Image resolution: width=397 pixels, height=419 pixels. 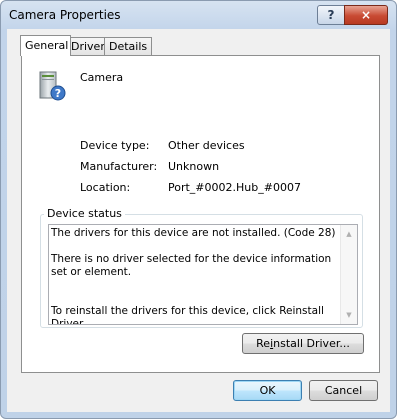 I want to click on manufacturer-value: Unknown, so click(x=194, y=166).